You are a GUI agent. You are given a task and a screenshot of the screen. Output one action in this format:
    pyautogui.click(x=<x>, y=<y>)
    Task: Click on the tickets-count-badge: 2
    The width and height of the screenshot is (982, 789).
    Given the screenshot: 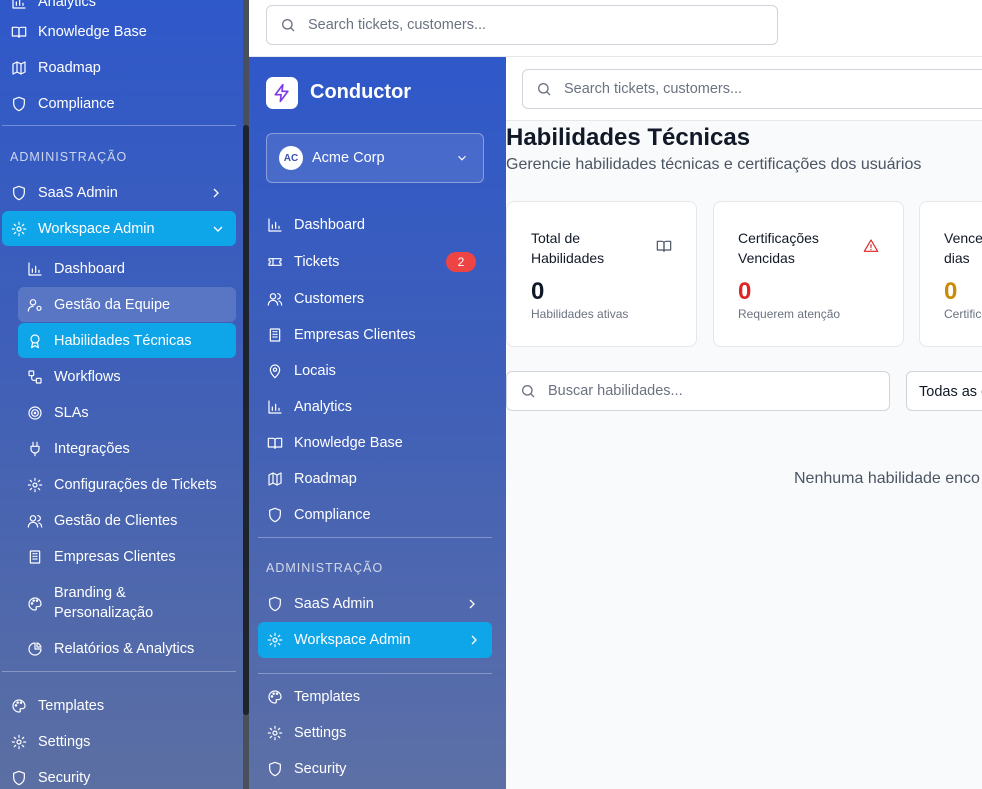 What is the action you would take?
    pyautogui.click(x=461, y=262)
    